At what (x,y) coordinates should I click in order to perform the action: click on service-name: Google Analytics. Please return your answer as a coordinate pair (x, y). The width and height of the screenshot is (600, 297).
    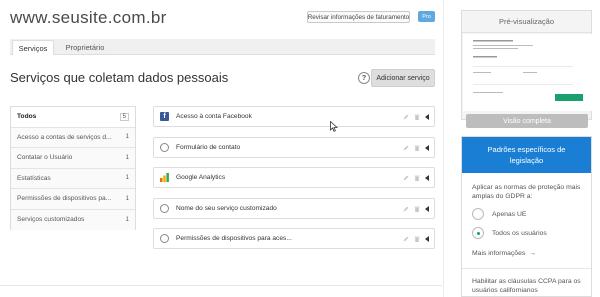
    Looking at the image, I should click on (201, 177).